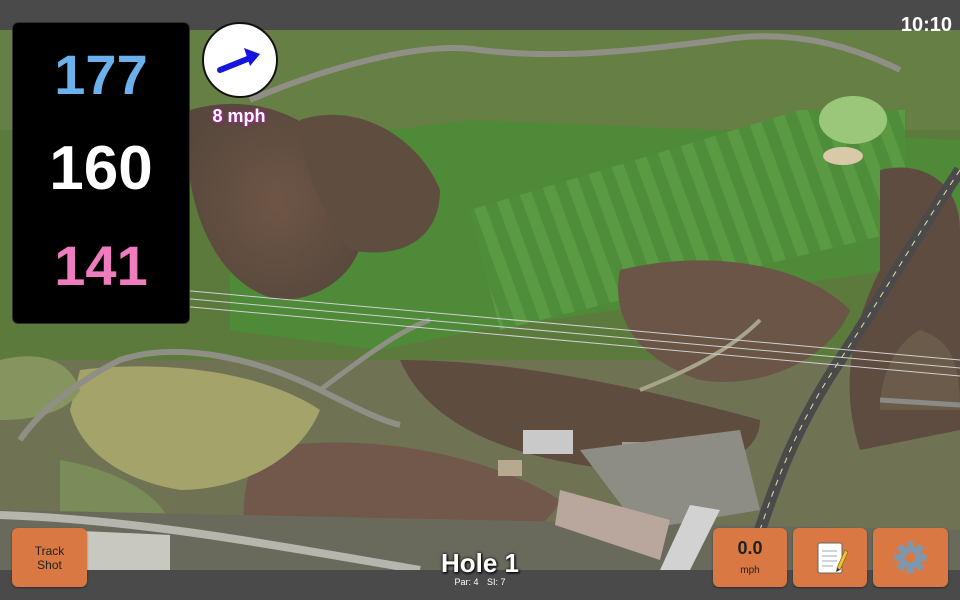 This screenshot has height=600, width=960. What do you see at coordinates (101, 74) in the screenshot?
I see `back-distance: 177` at bounding box center [101, 74].